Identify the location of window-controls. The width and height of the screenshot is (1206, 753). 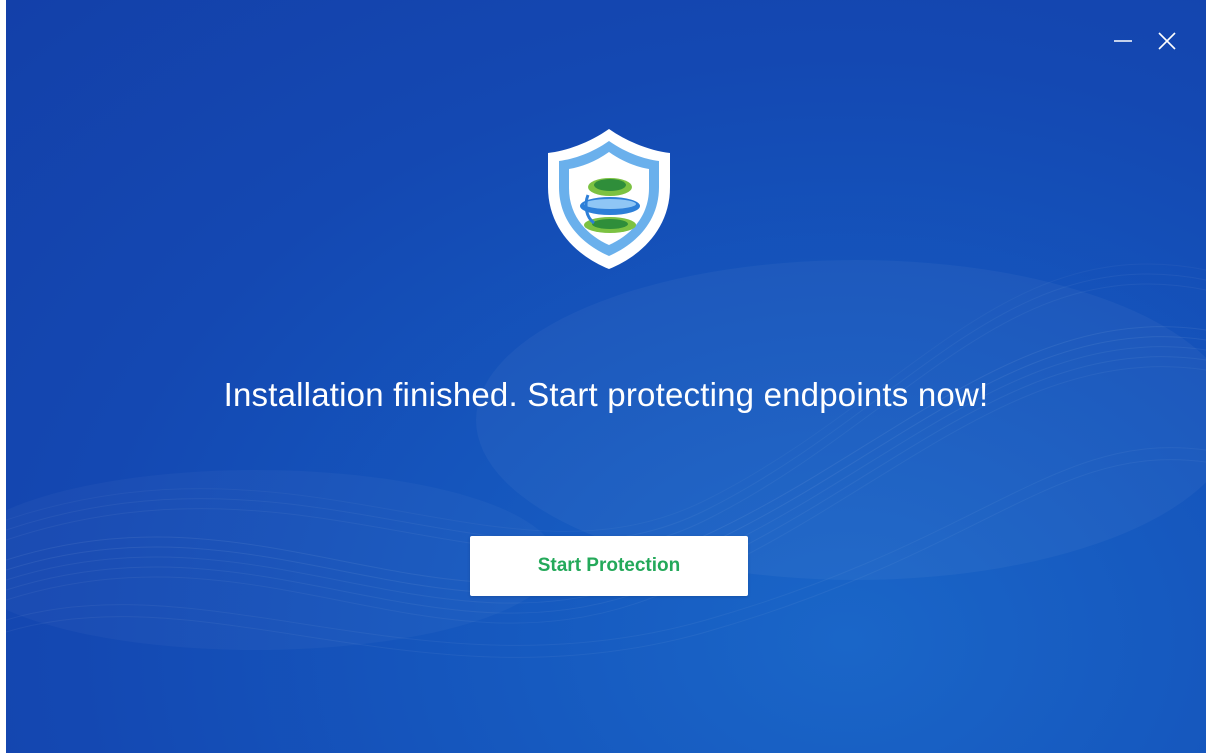
(1145, 41).